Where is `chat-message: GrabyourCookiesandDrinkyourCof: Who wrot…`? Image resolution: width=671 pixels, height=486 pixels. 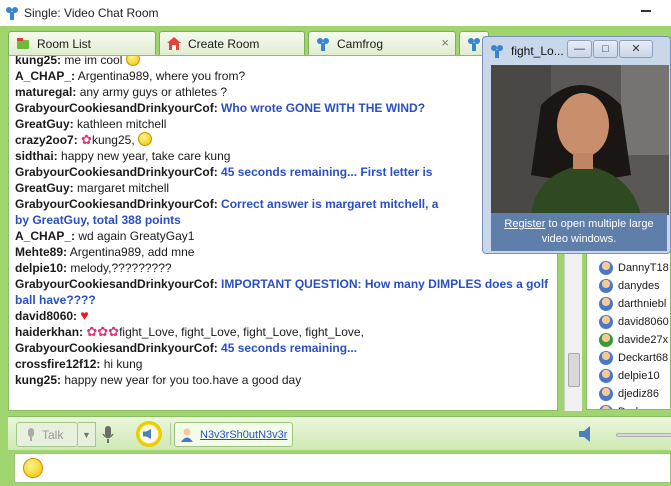 chat-message: GrabyourCookiesandDrinkyourCof: Who wrot… is located at coordinates (286, 108).